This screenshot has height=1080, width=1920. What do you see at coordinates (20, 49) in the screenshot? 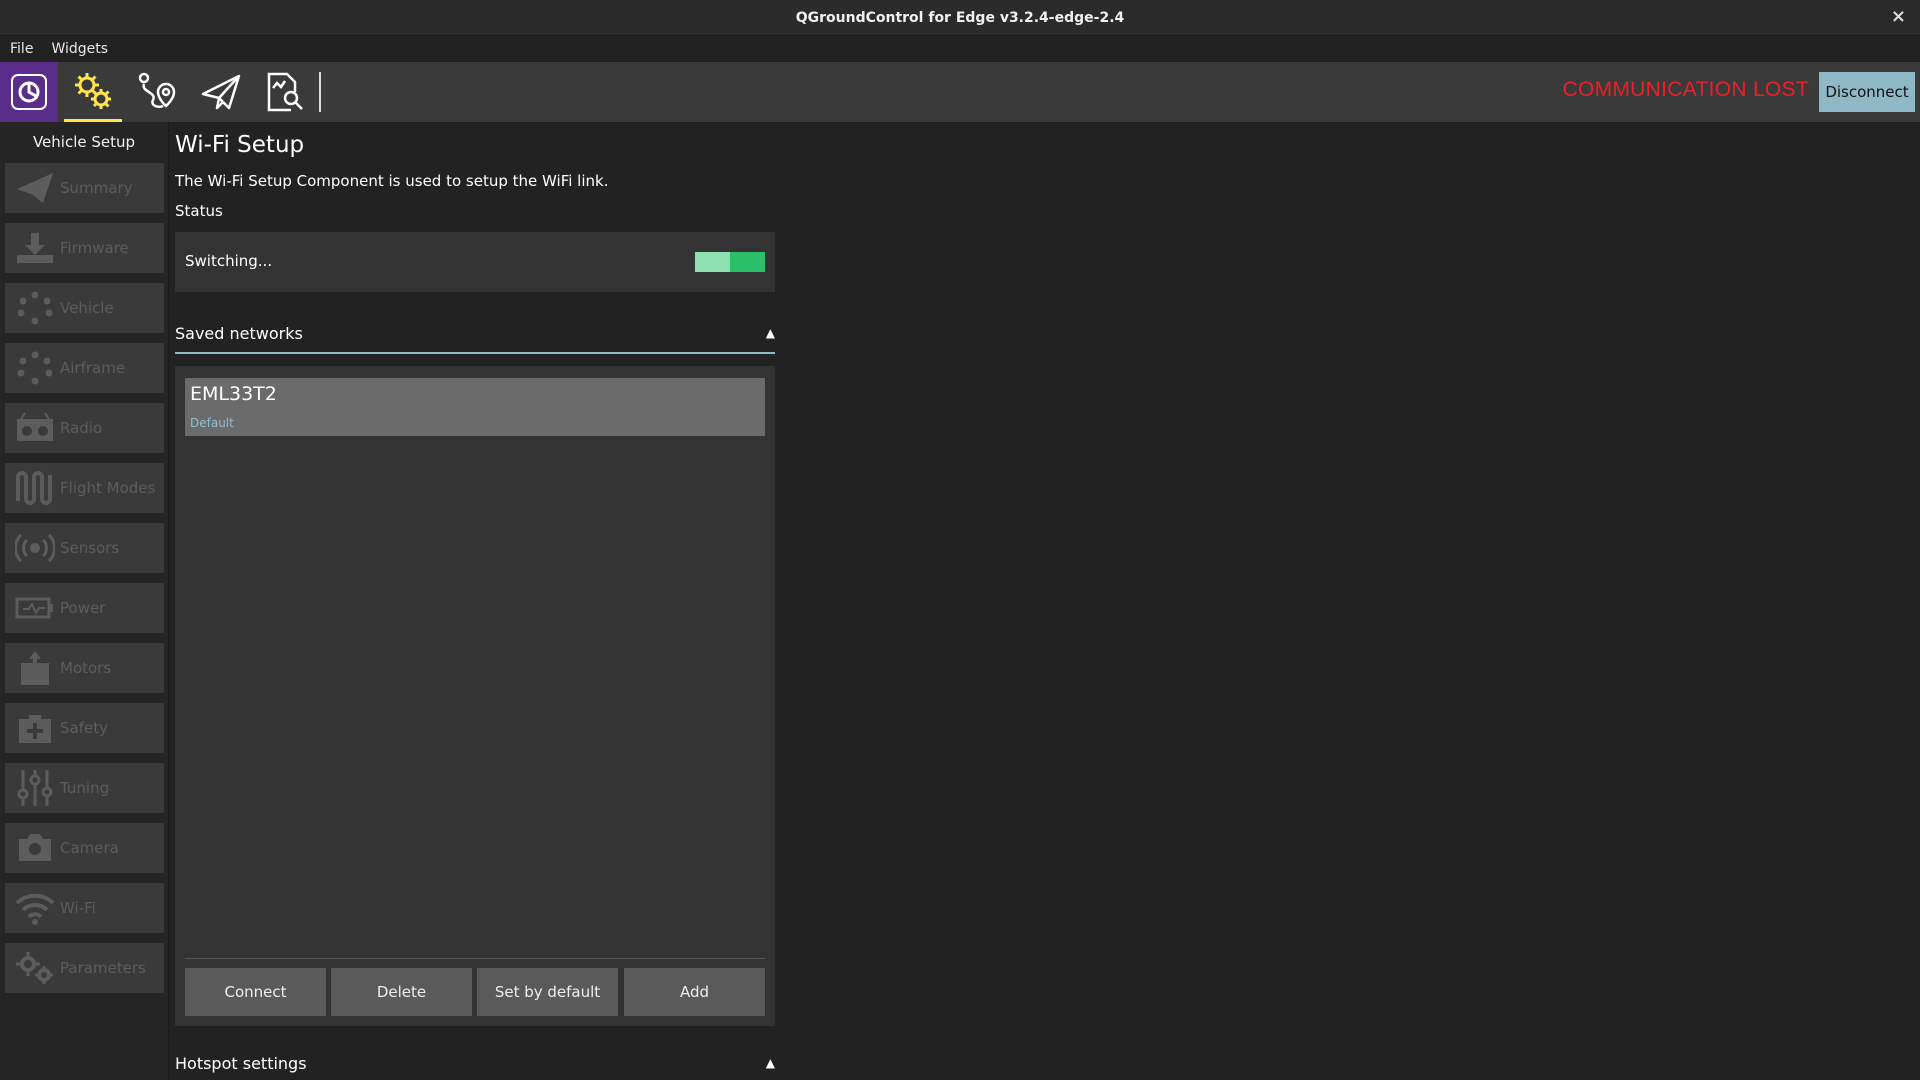
I see `menu-file: File` at bounding box center [20, 49].